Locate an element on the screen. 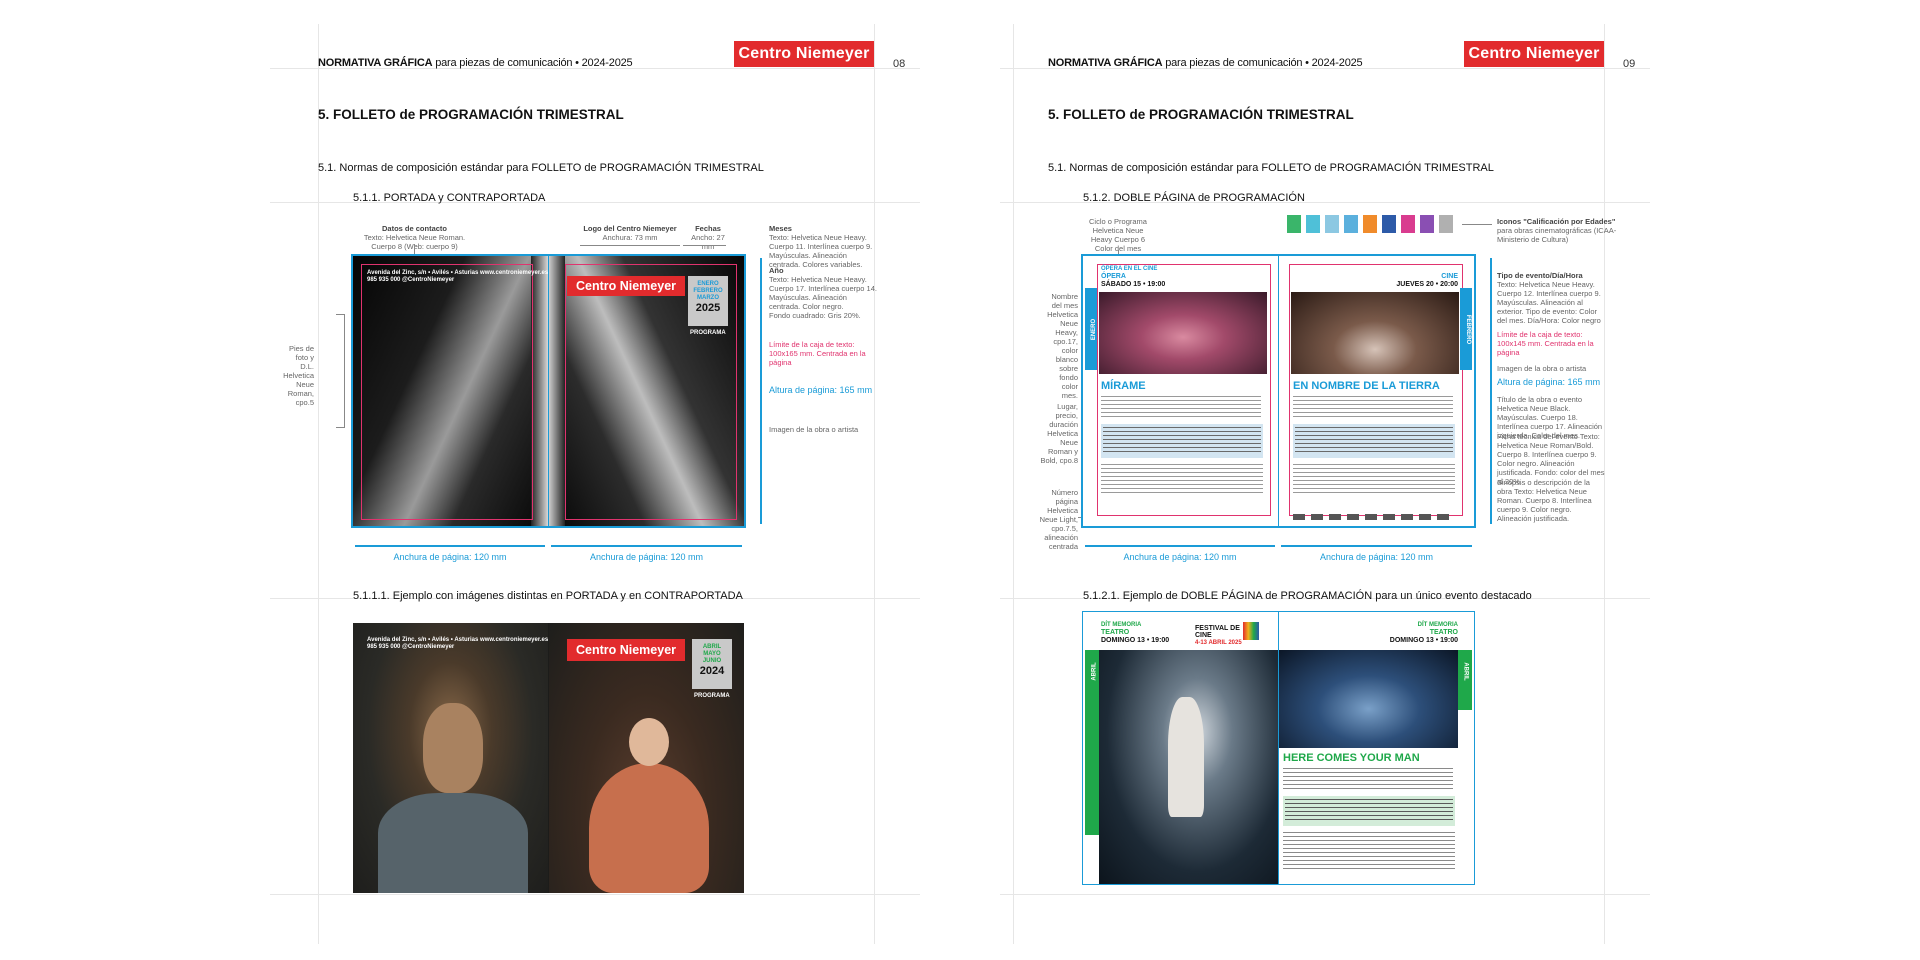 The height and width of the screenshot is (960, 1920). contact-web: www.centroniemeyer.es is located at coordinates (514, 273).